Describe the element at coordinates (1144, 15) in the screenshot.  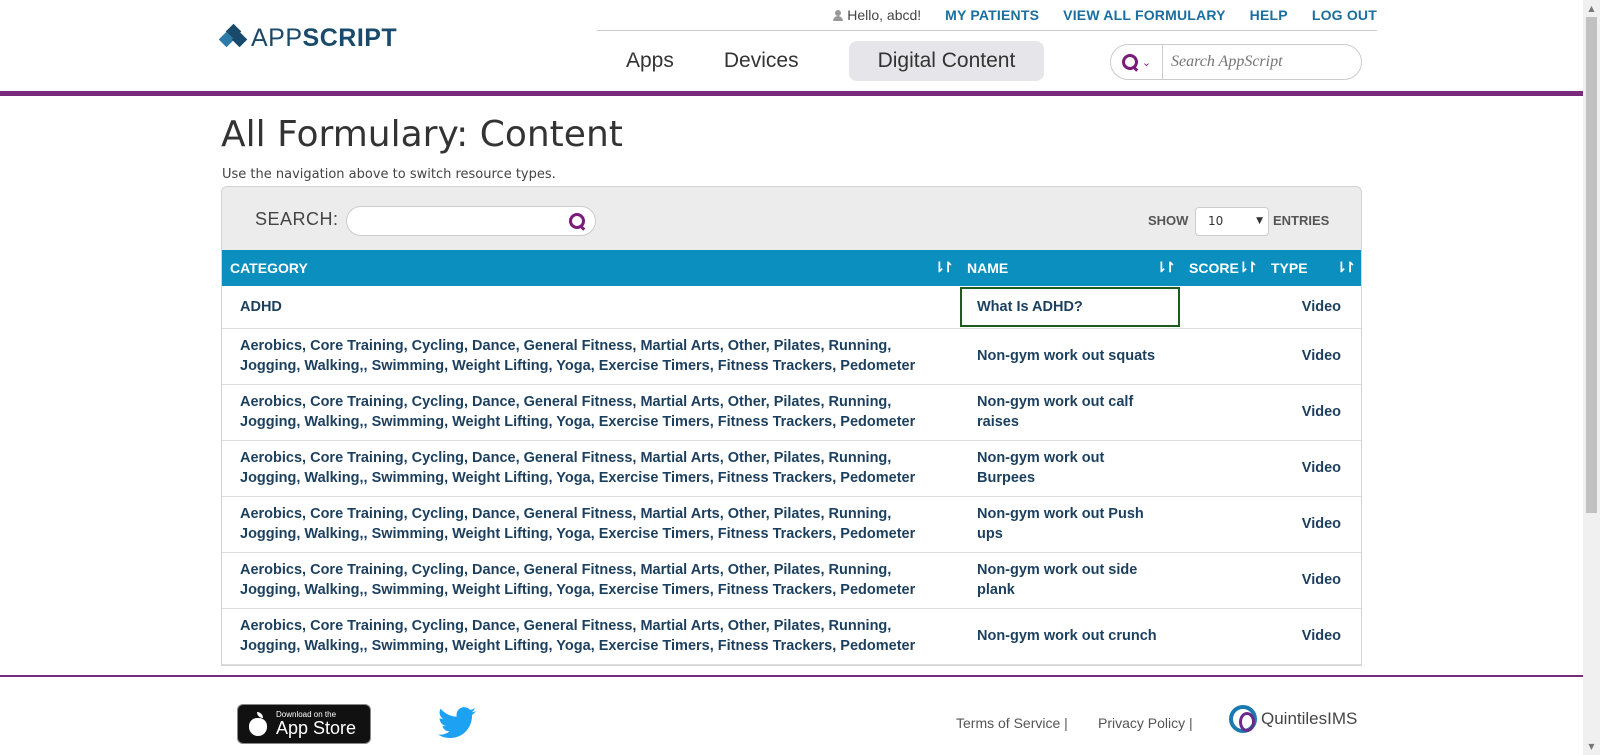
I see `view-all-formulary-link: VIEW ALL FORMULARY` at that location.